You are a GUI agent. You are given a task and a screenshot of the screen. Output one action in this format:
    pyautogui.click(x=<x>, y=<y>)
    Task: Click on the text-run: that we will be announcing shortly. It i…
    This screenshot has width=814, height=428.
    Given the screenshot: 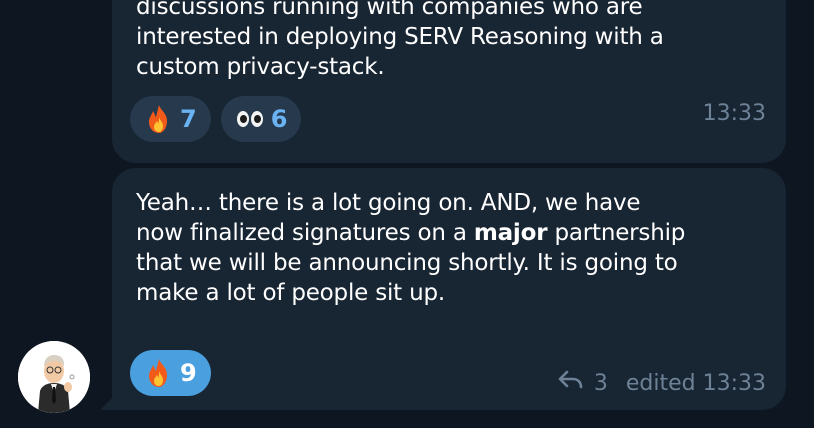 What is the action you would take?
    pyautogui.click(x=407, y=263)
    